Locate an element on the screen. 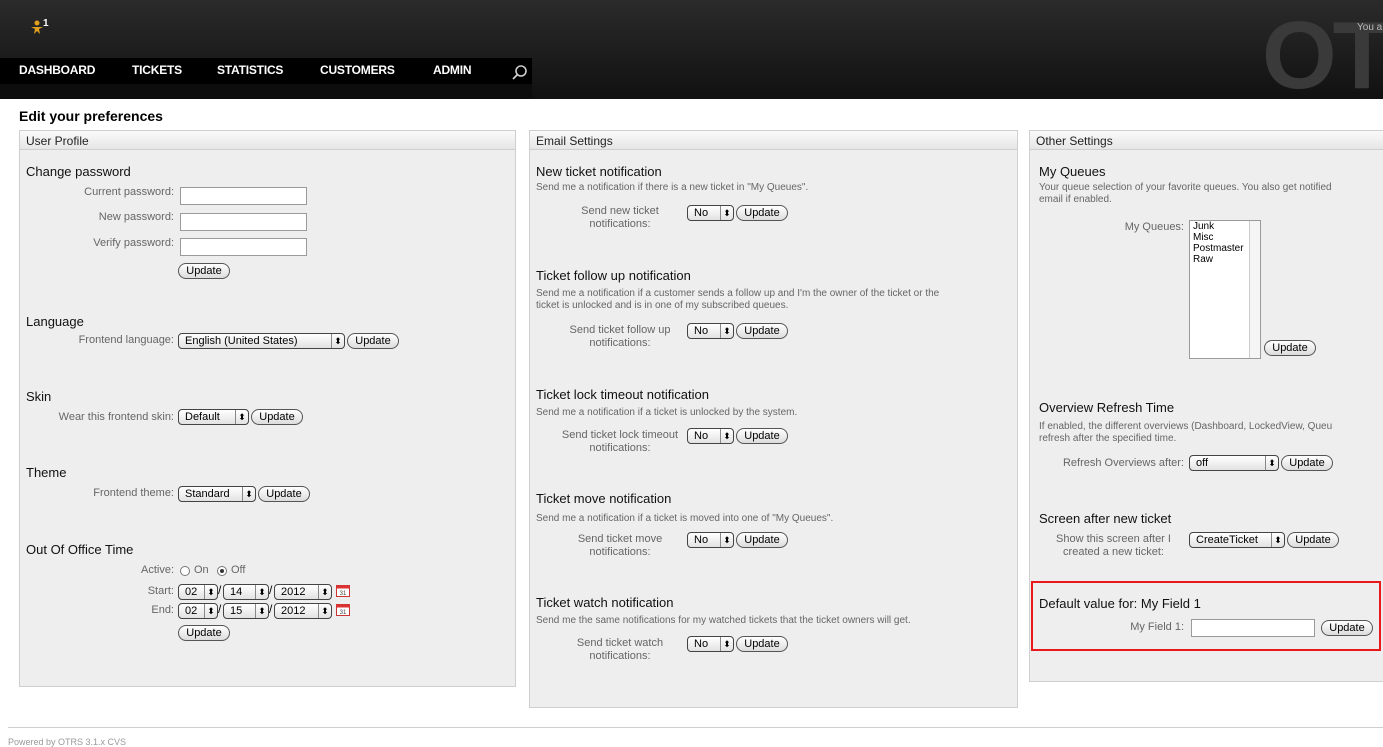  refresh-title: Overview Refresh Time is located at coordinates (1107, 407).